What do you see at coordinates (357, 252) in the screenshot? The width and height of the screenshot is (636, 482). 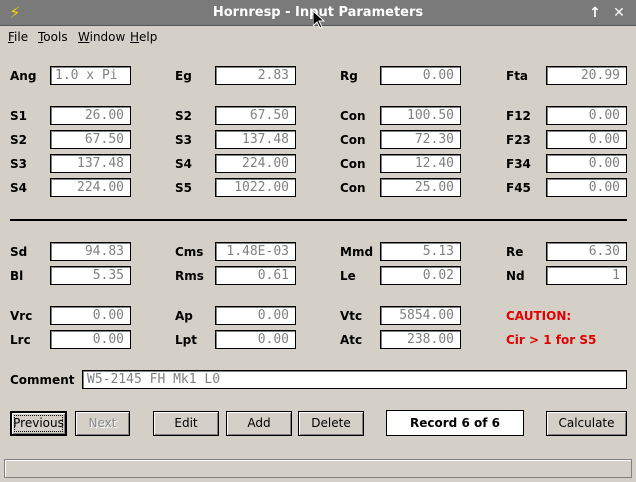 I see `param-label: Mmd` at bounding box center [357, 252].